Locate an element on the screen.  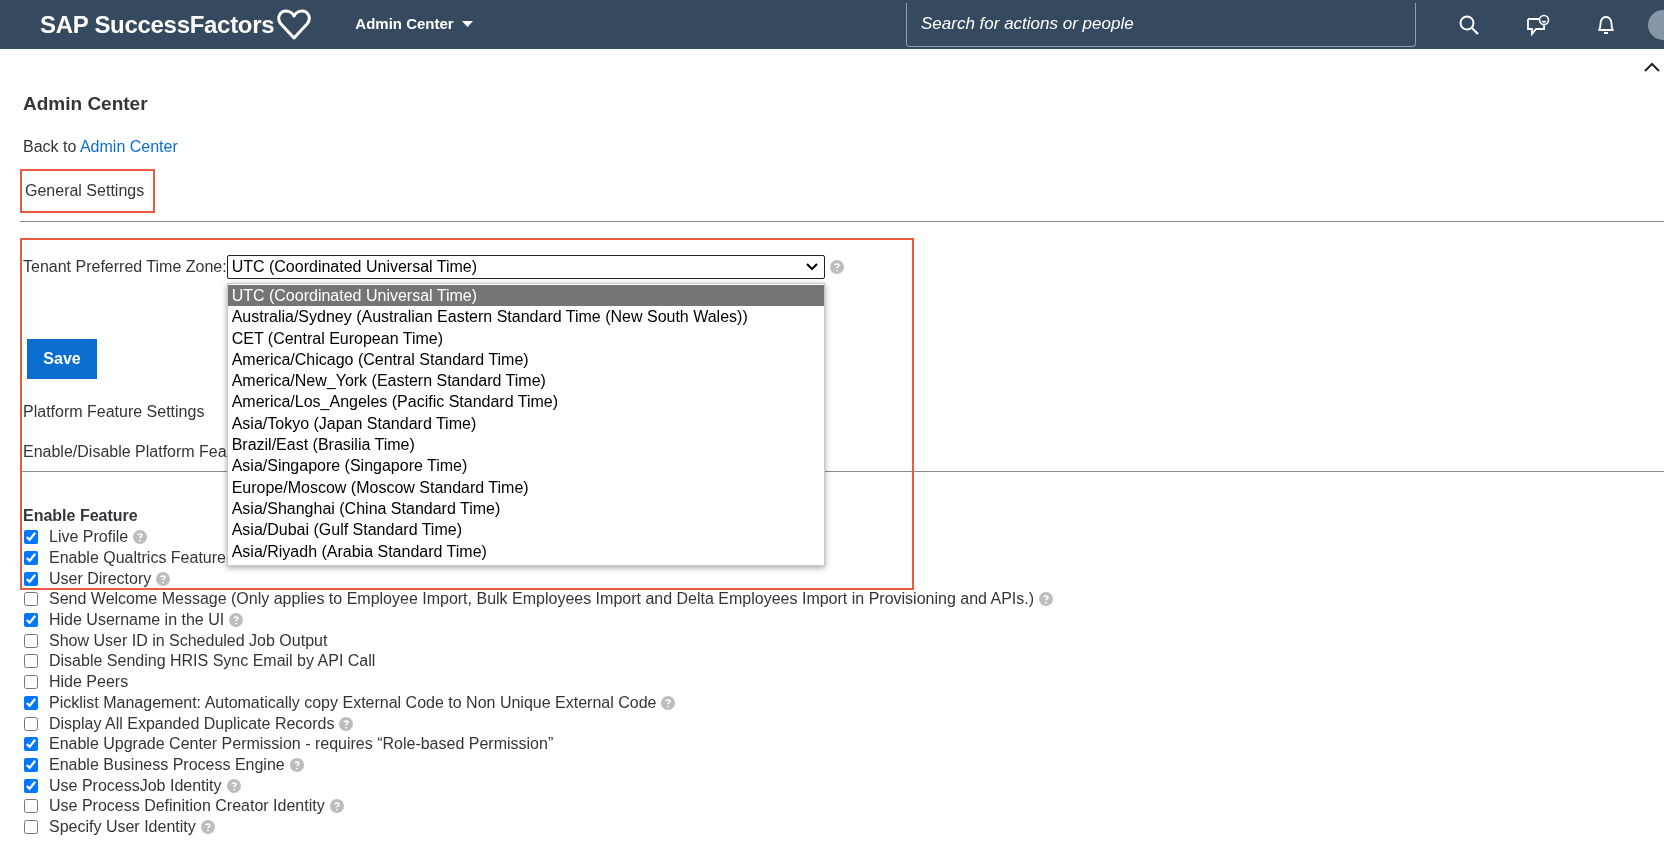
section-title: General Settings is located at coordinates (88, 191).